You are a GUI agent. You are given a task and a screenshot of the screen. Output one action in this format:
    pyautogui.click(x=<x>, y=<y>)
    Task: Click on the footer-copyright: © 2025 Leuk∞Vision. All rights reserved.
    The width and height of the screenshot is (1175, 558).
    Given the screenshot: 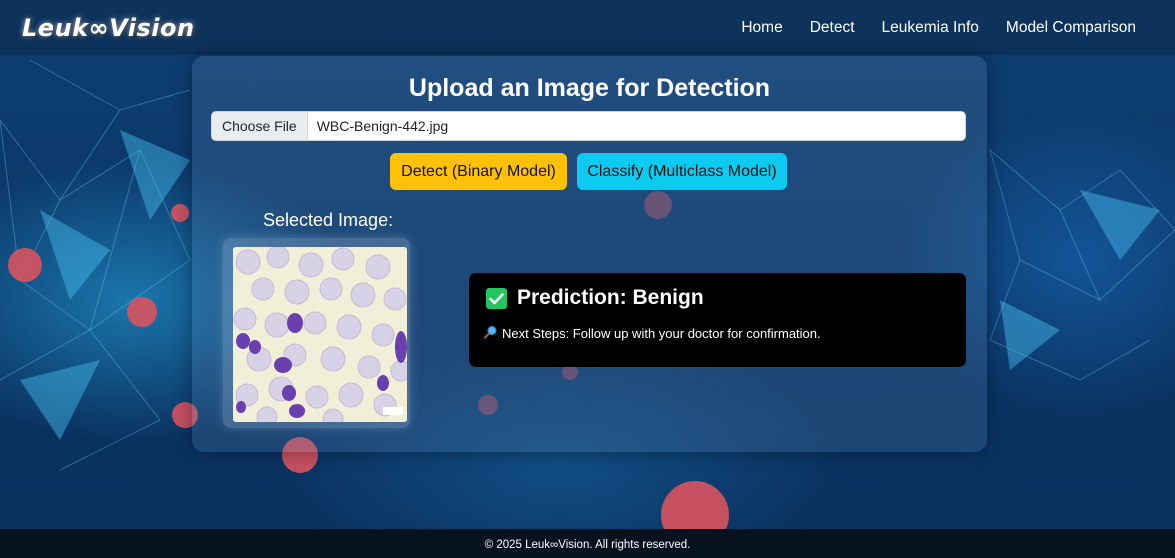 What is the action you would take?
    pyautogui.click(x=587, y=545)
    